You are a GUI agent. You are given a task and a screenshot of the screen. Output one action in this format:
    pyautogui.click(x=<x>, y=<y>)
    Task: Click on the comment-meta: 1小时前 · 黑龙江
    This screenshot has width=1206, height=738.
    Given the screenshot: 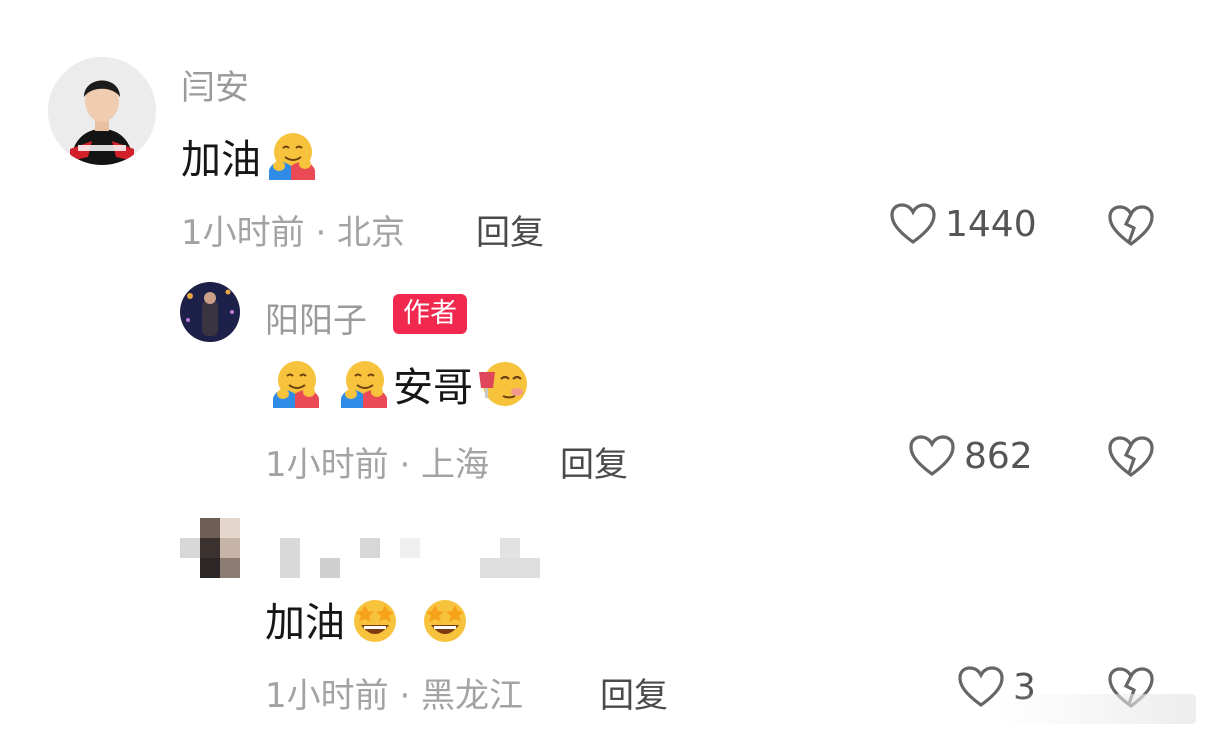 What is the action you would take?
    pyautogui.click(x=394, y=696)
    